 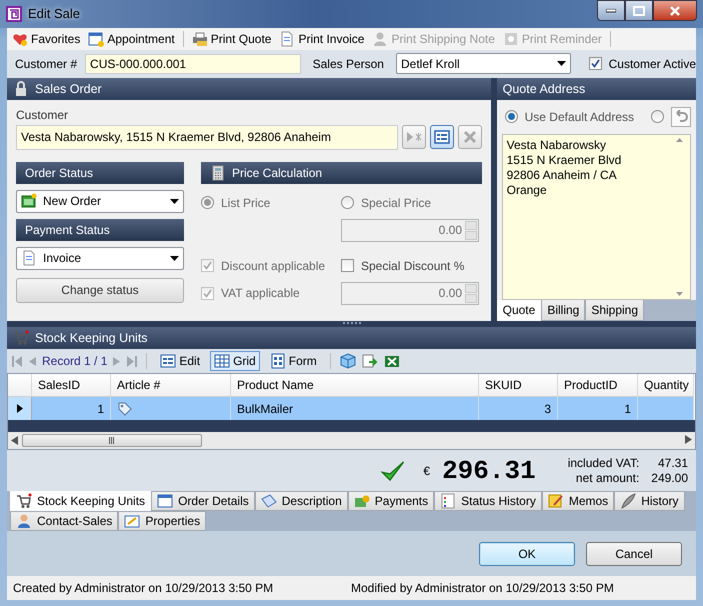 I want to click on net-amount: 249.00, so click(x=669, y=478).